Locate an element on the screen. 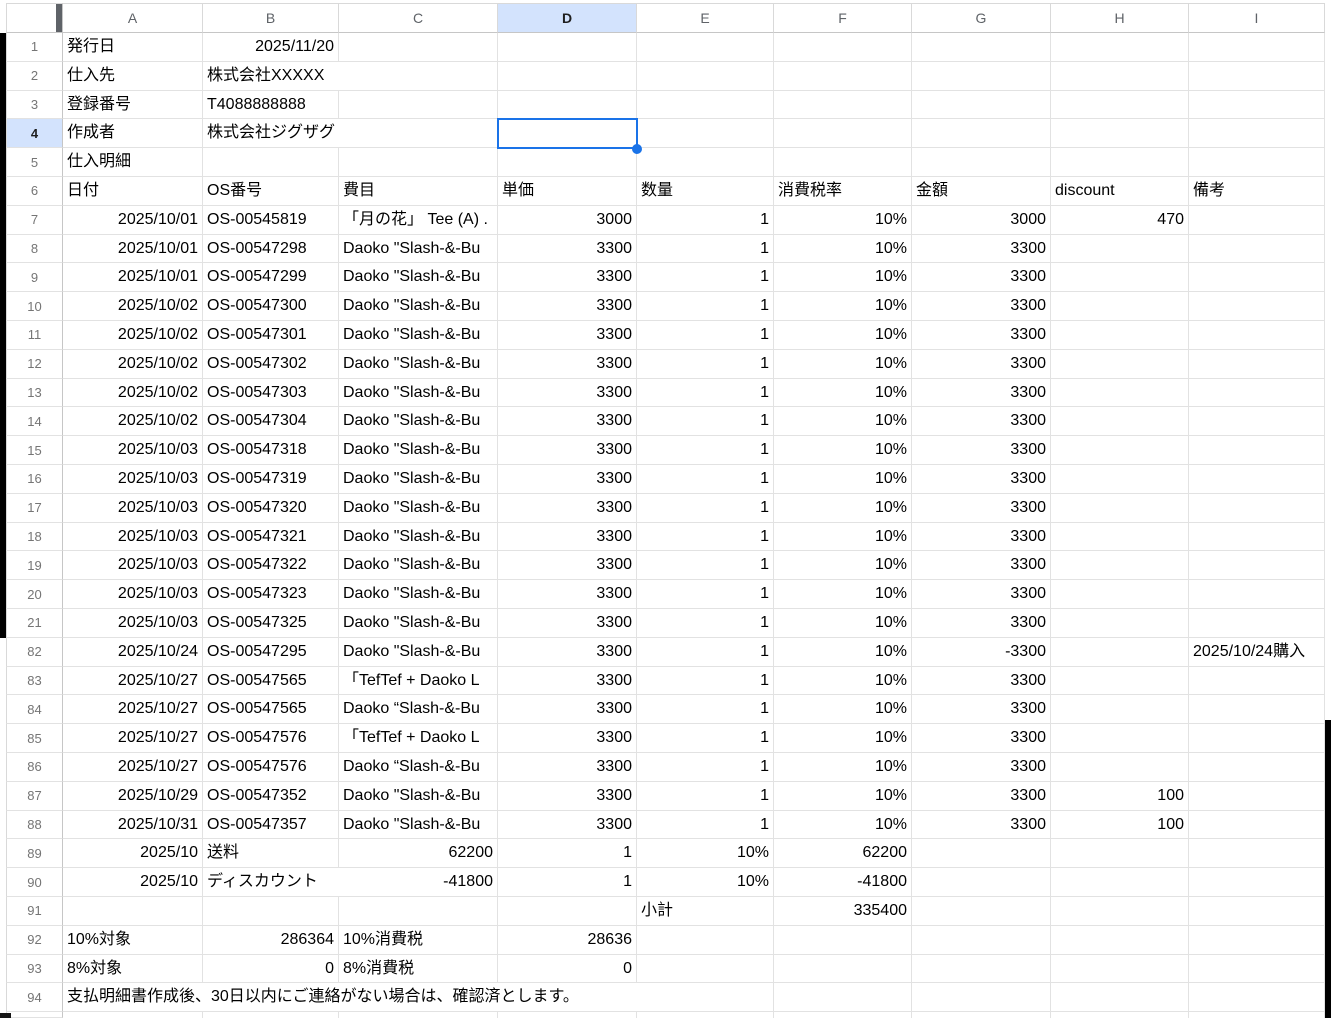 The width and height of the screenshot is (1331, 1018). cell-I16 is located at coordinates (1257, 479).